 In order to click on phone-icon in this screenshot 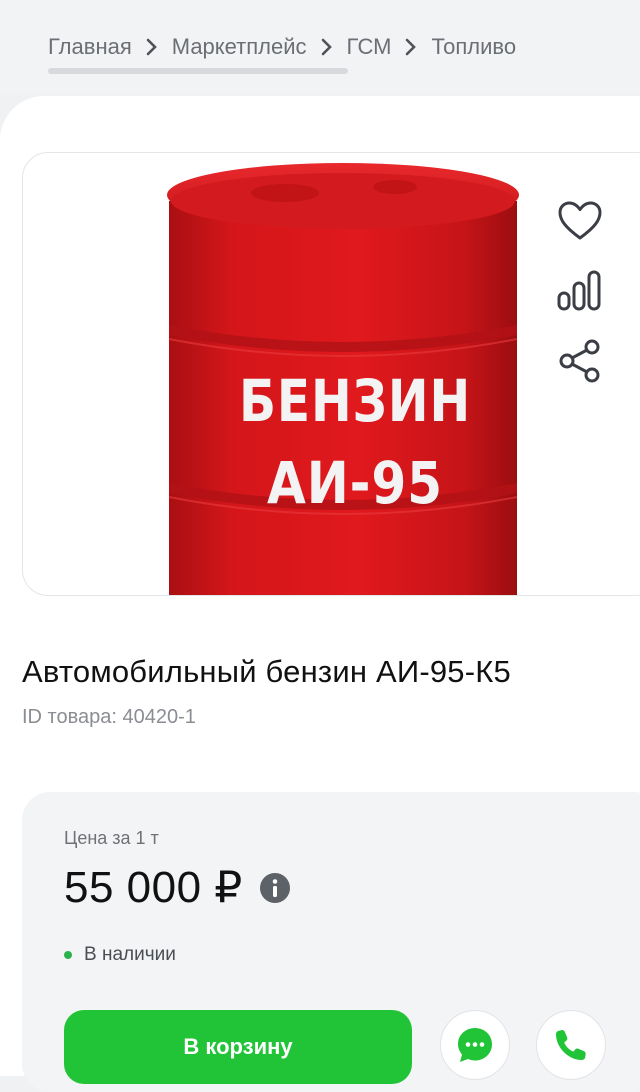, I will do `click(571, 1045)`.